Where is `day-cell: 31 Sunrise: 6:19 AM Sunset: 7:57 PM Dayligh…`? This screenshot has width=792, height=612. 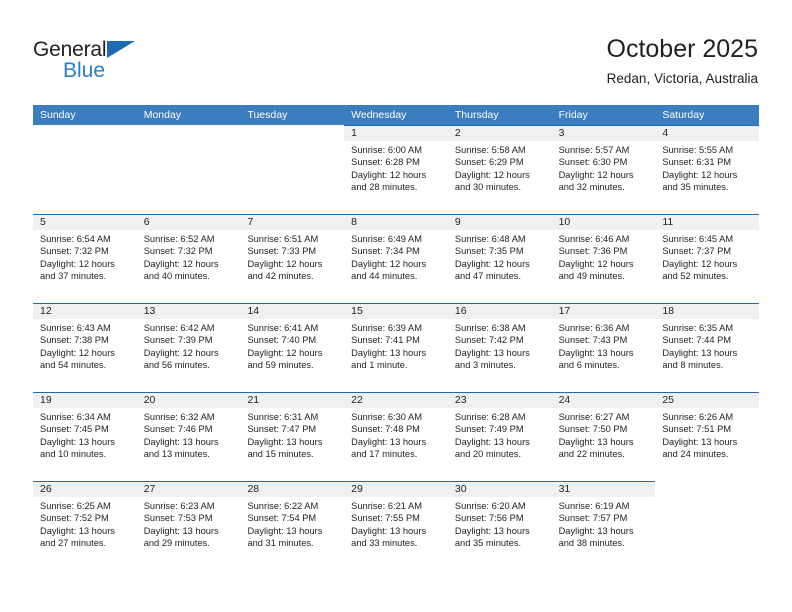
day-cell: 31 Sunrise: 6:19 AM Sunset: 7:57 PM Dayligh… is located at coordinates (603, 525).